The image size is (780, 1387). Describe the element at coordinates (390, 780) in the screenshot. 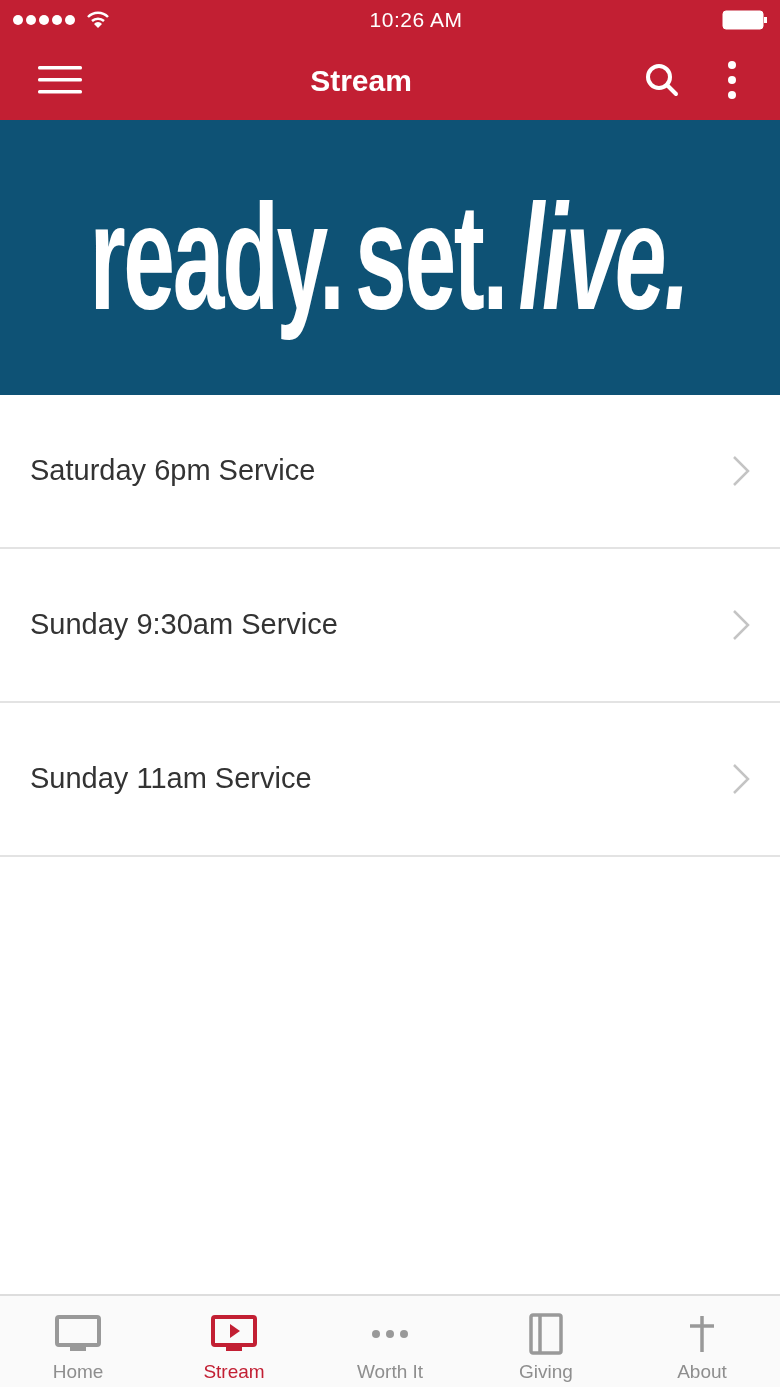

I see `service-list-item: Sunday 11am Service` at that location.